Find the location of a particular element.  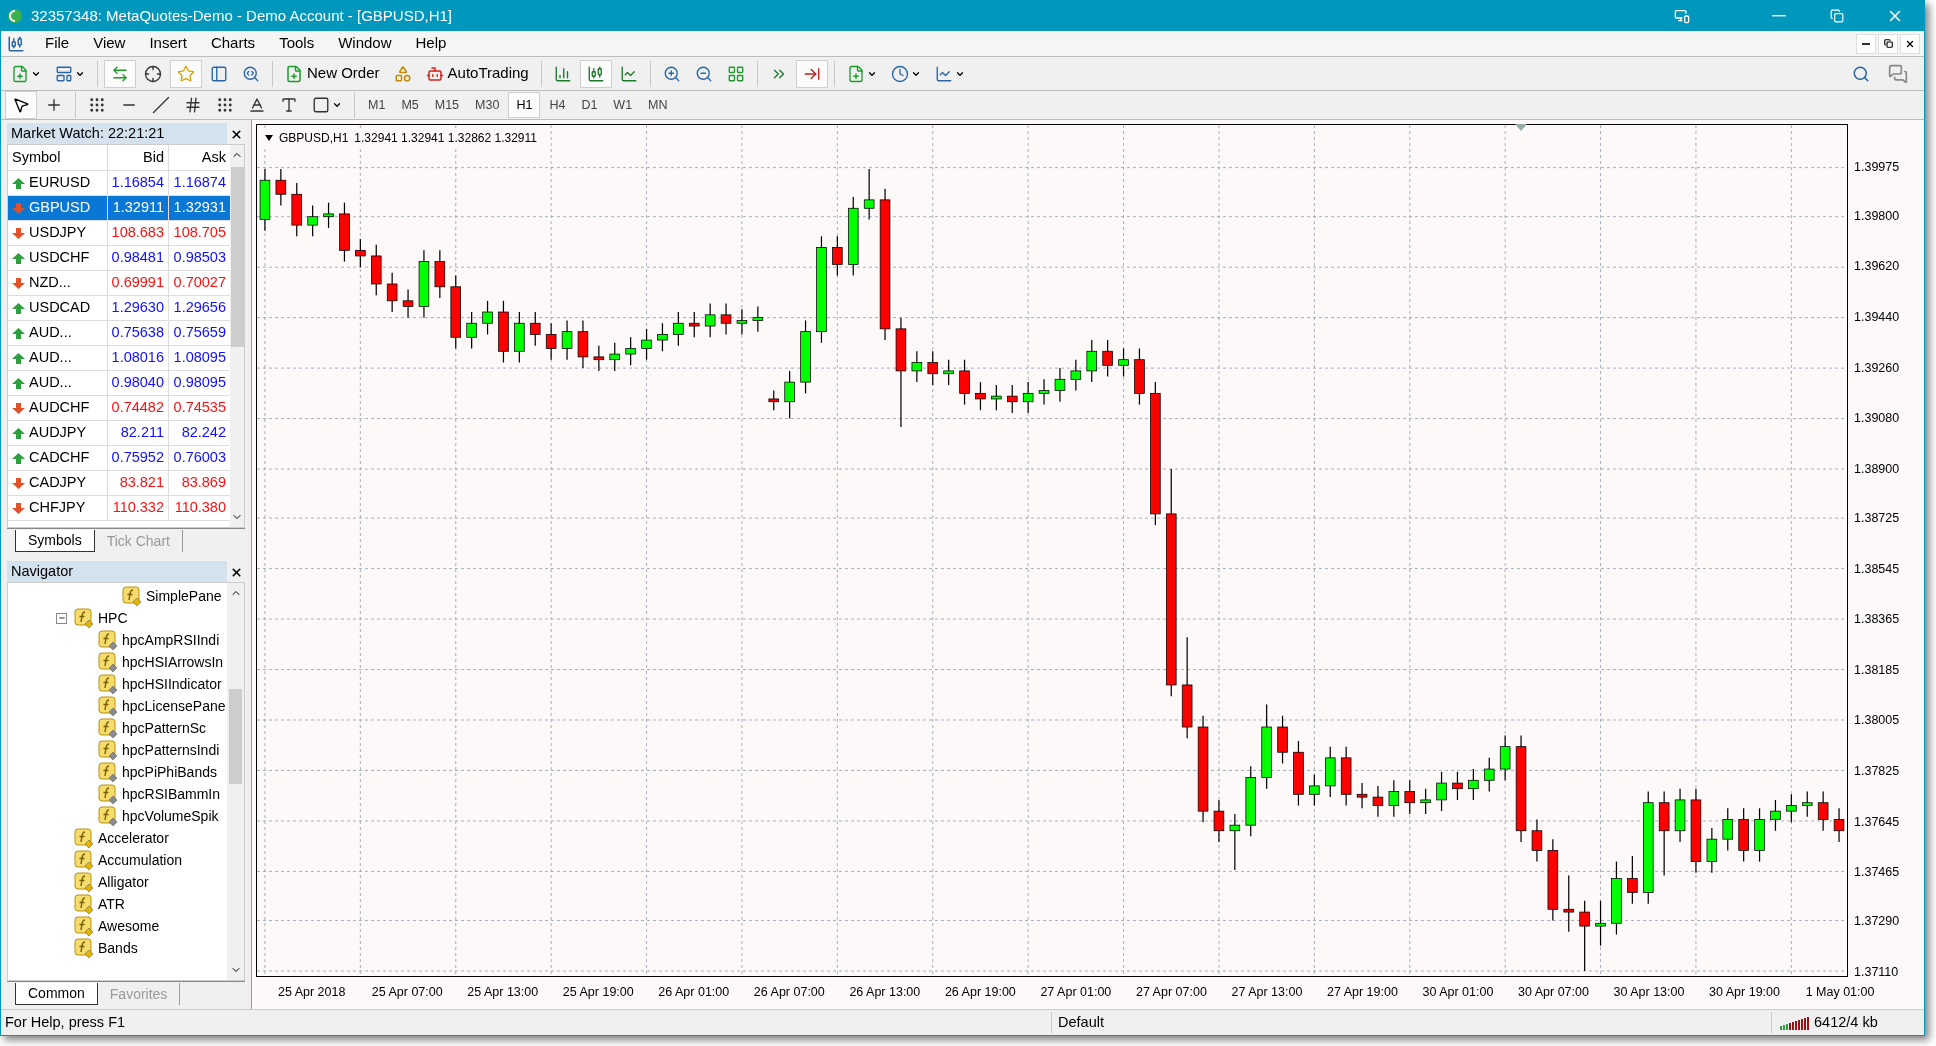

navigator-item: Accelerator is located at coordinates (133, 838).